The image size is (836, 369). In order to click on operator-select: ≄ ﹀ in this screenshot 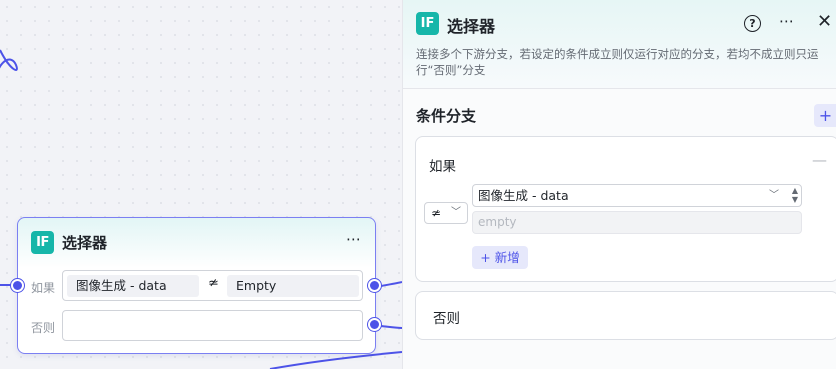, I will do `click(446, 213)`.